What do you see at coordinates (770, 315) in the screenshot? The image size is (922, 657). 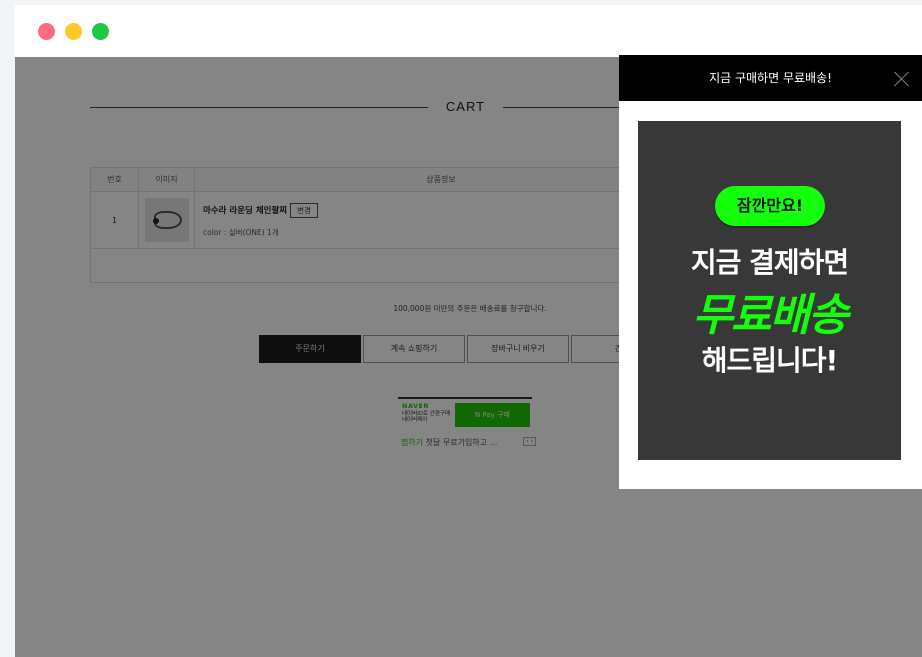 I see `promo-line-2: 무료배송` at bounding box center [770, 315].